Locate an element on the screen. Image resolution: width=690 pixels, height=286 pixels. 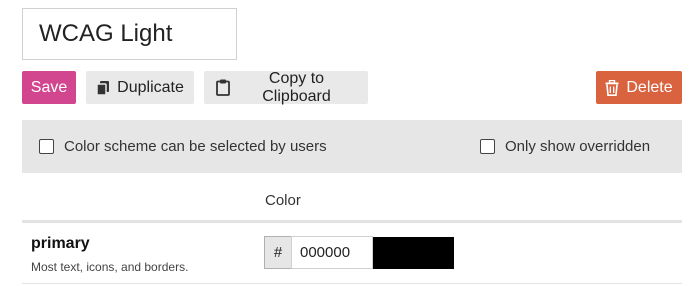
color-swatch is located at coordinates (413, 253).